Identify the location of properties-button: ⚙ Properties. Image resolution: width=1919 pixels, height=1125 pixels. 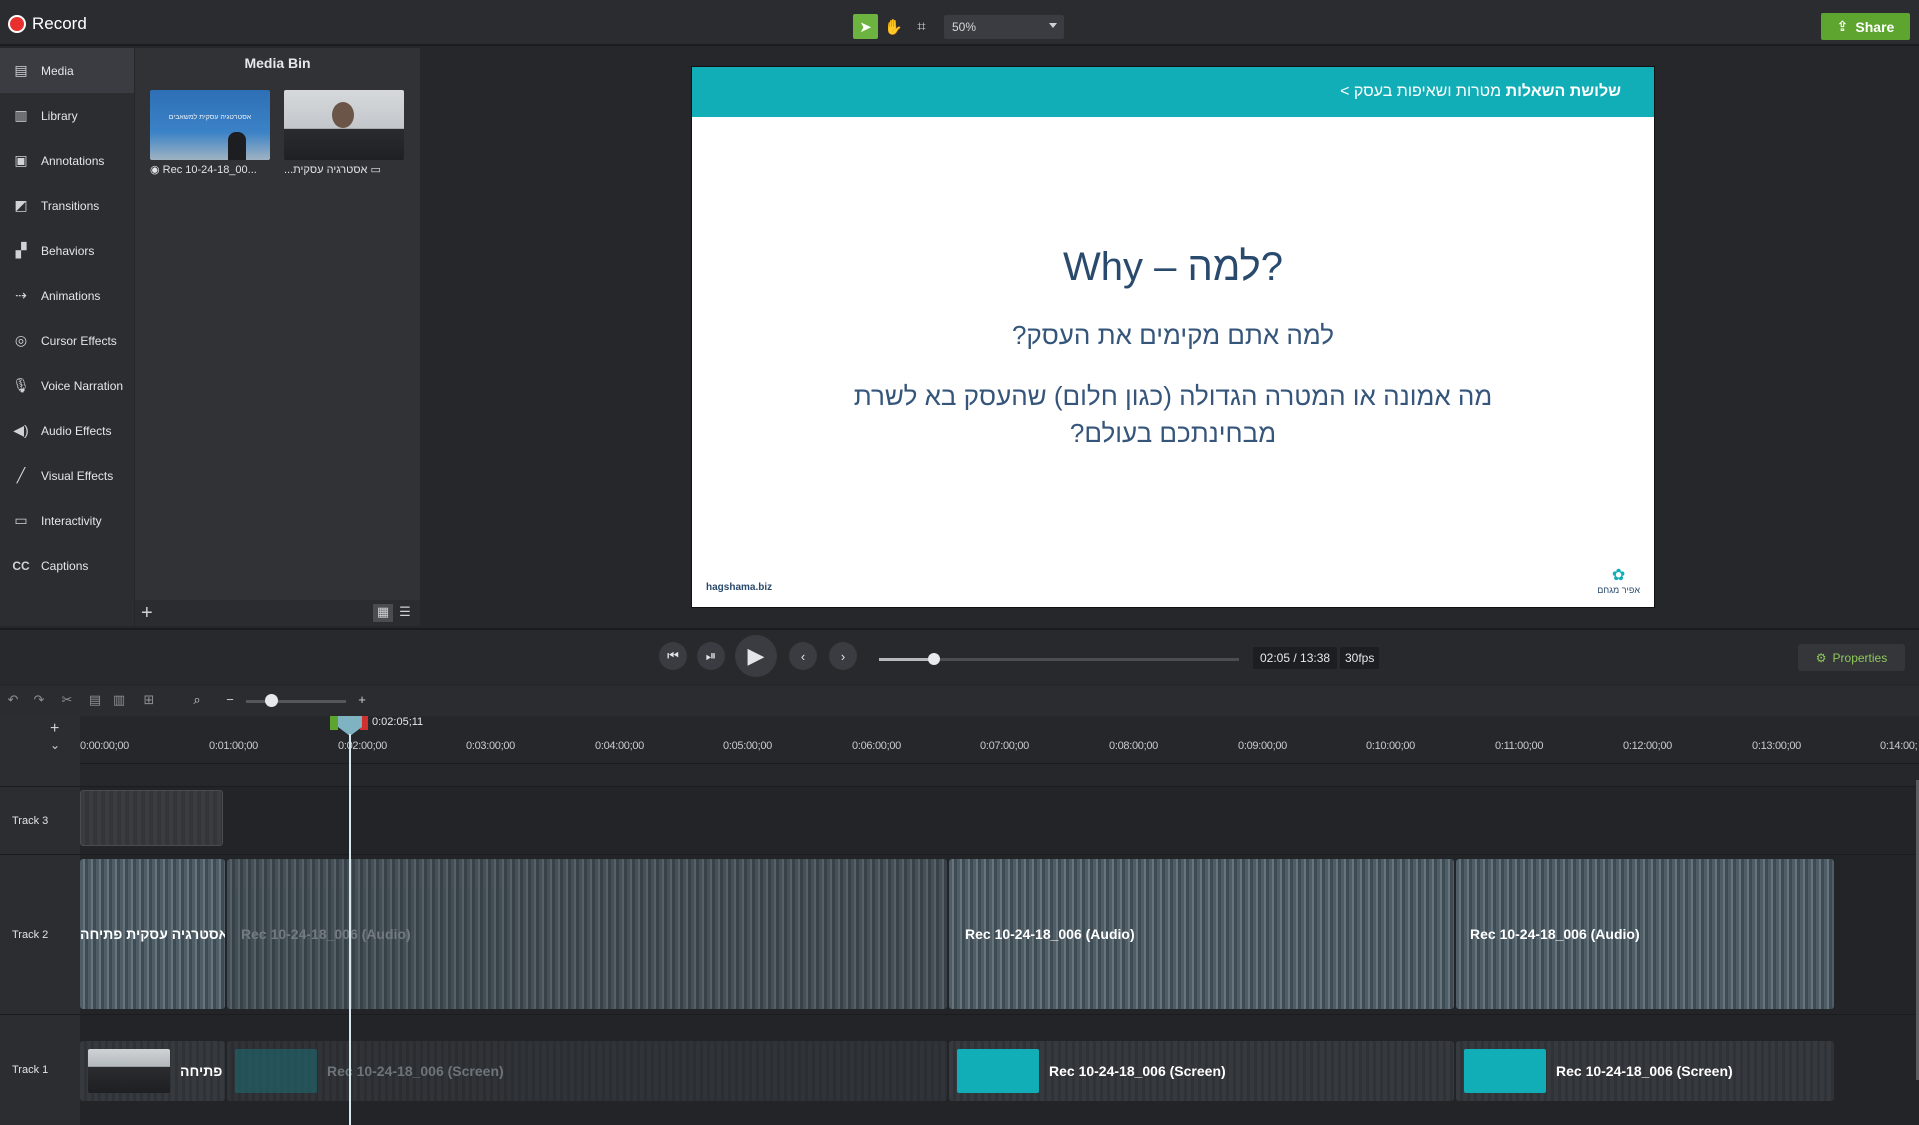
(1851, 657).